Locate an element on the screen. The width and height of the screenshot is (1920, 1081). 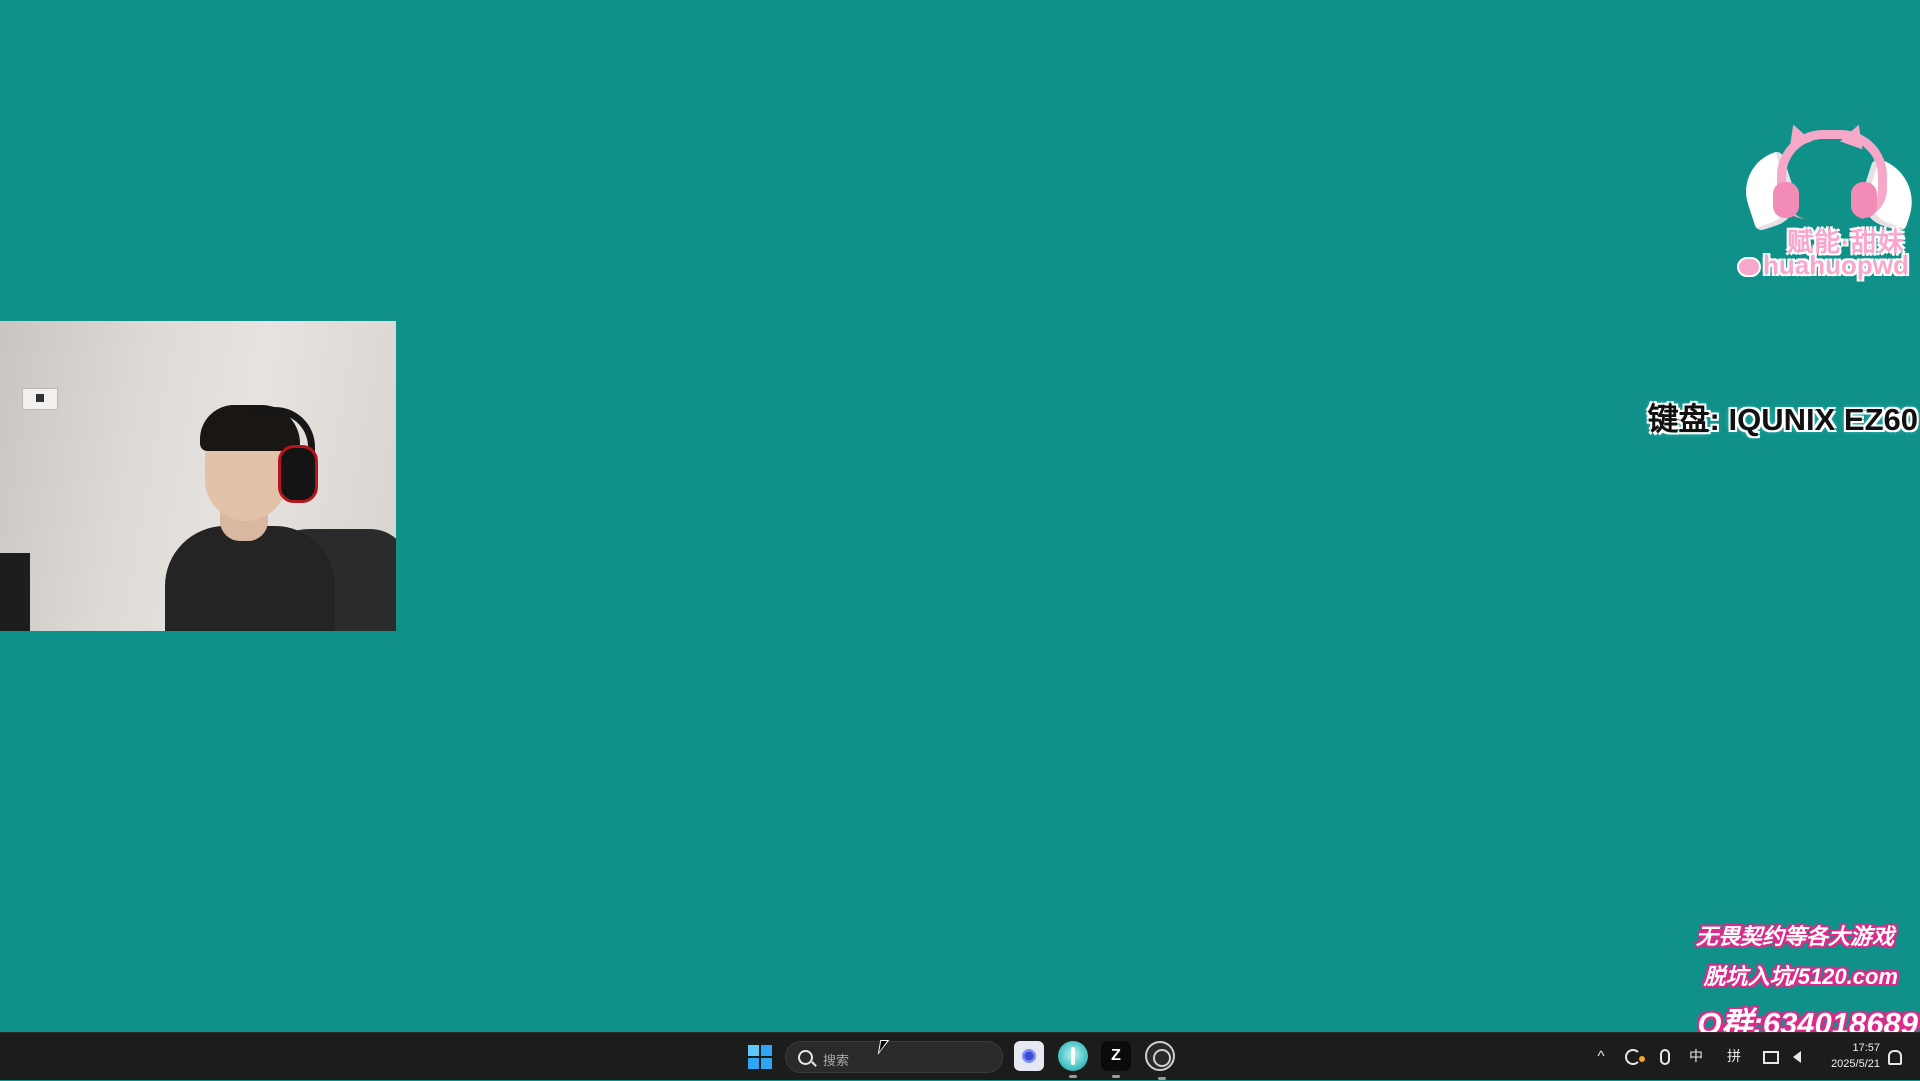
search-placeholder: 搜索 is located at coordinates (836, 1061).